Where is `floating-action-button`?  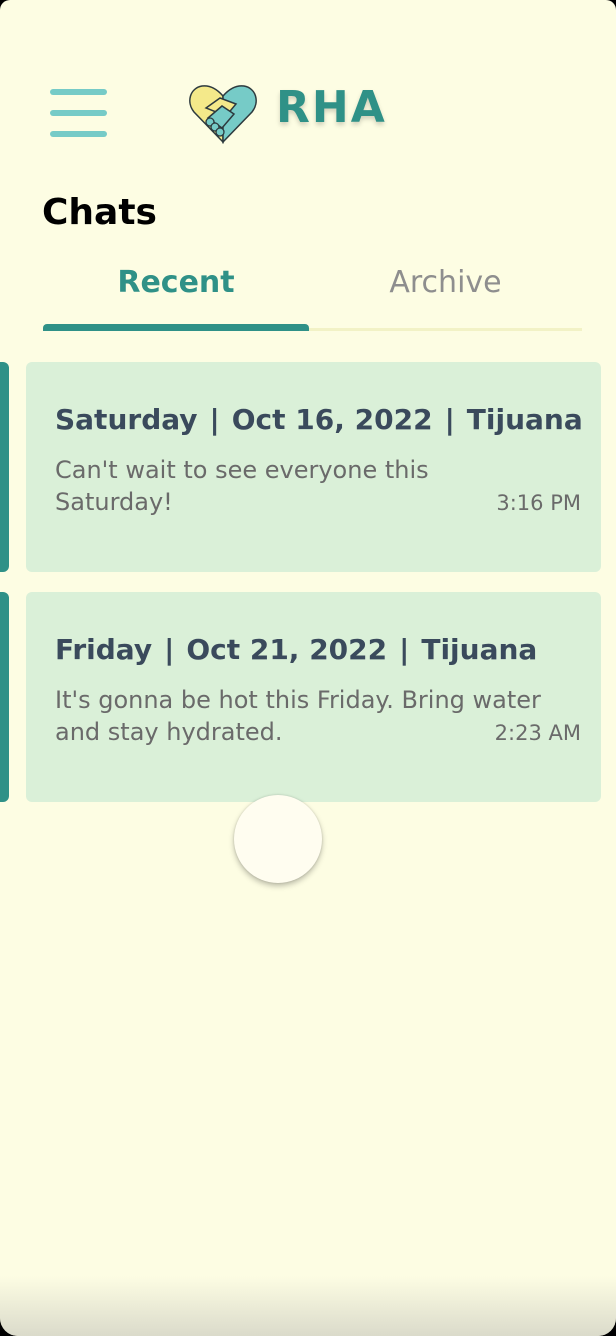
floating-action-button is located at coordinates (278, 839).